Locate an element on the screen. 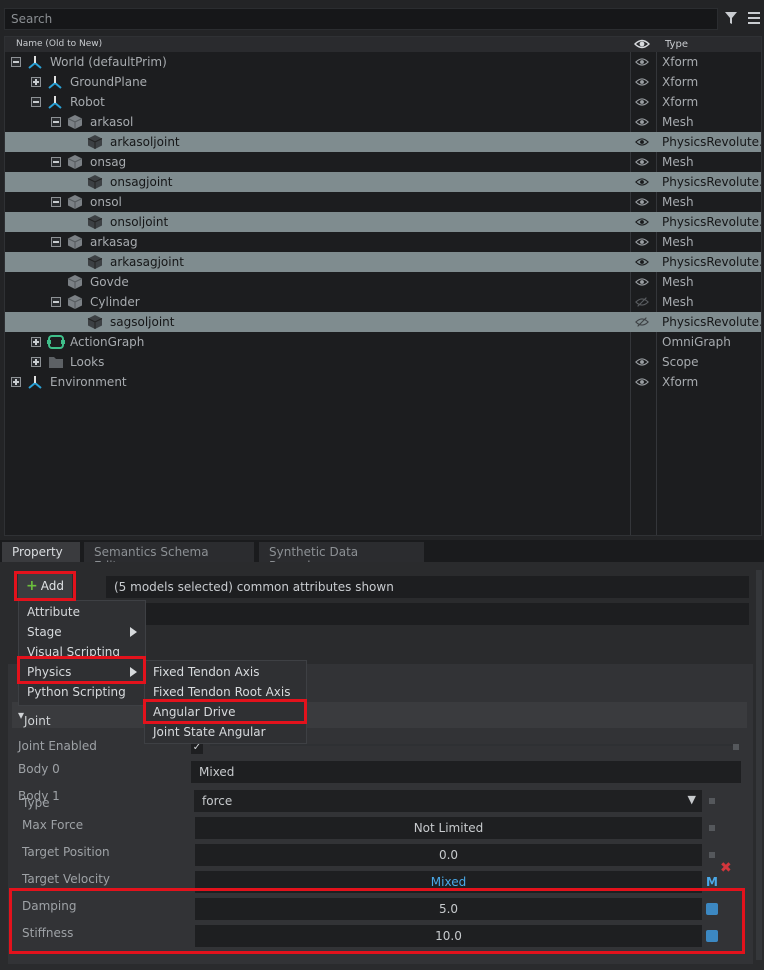  visibility-eye-icon is located at coordinates (642, 44).